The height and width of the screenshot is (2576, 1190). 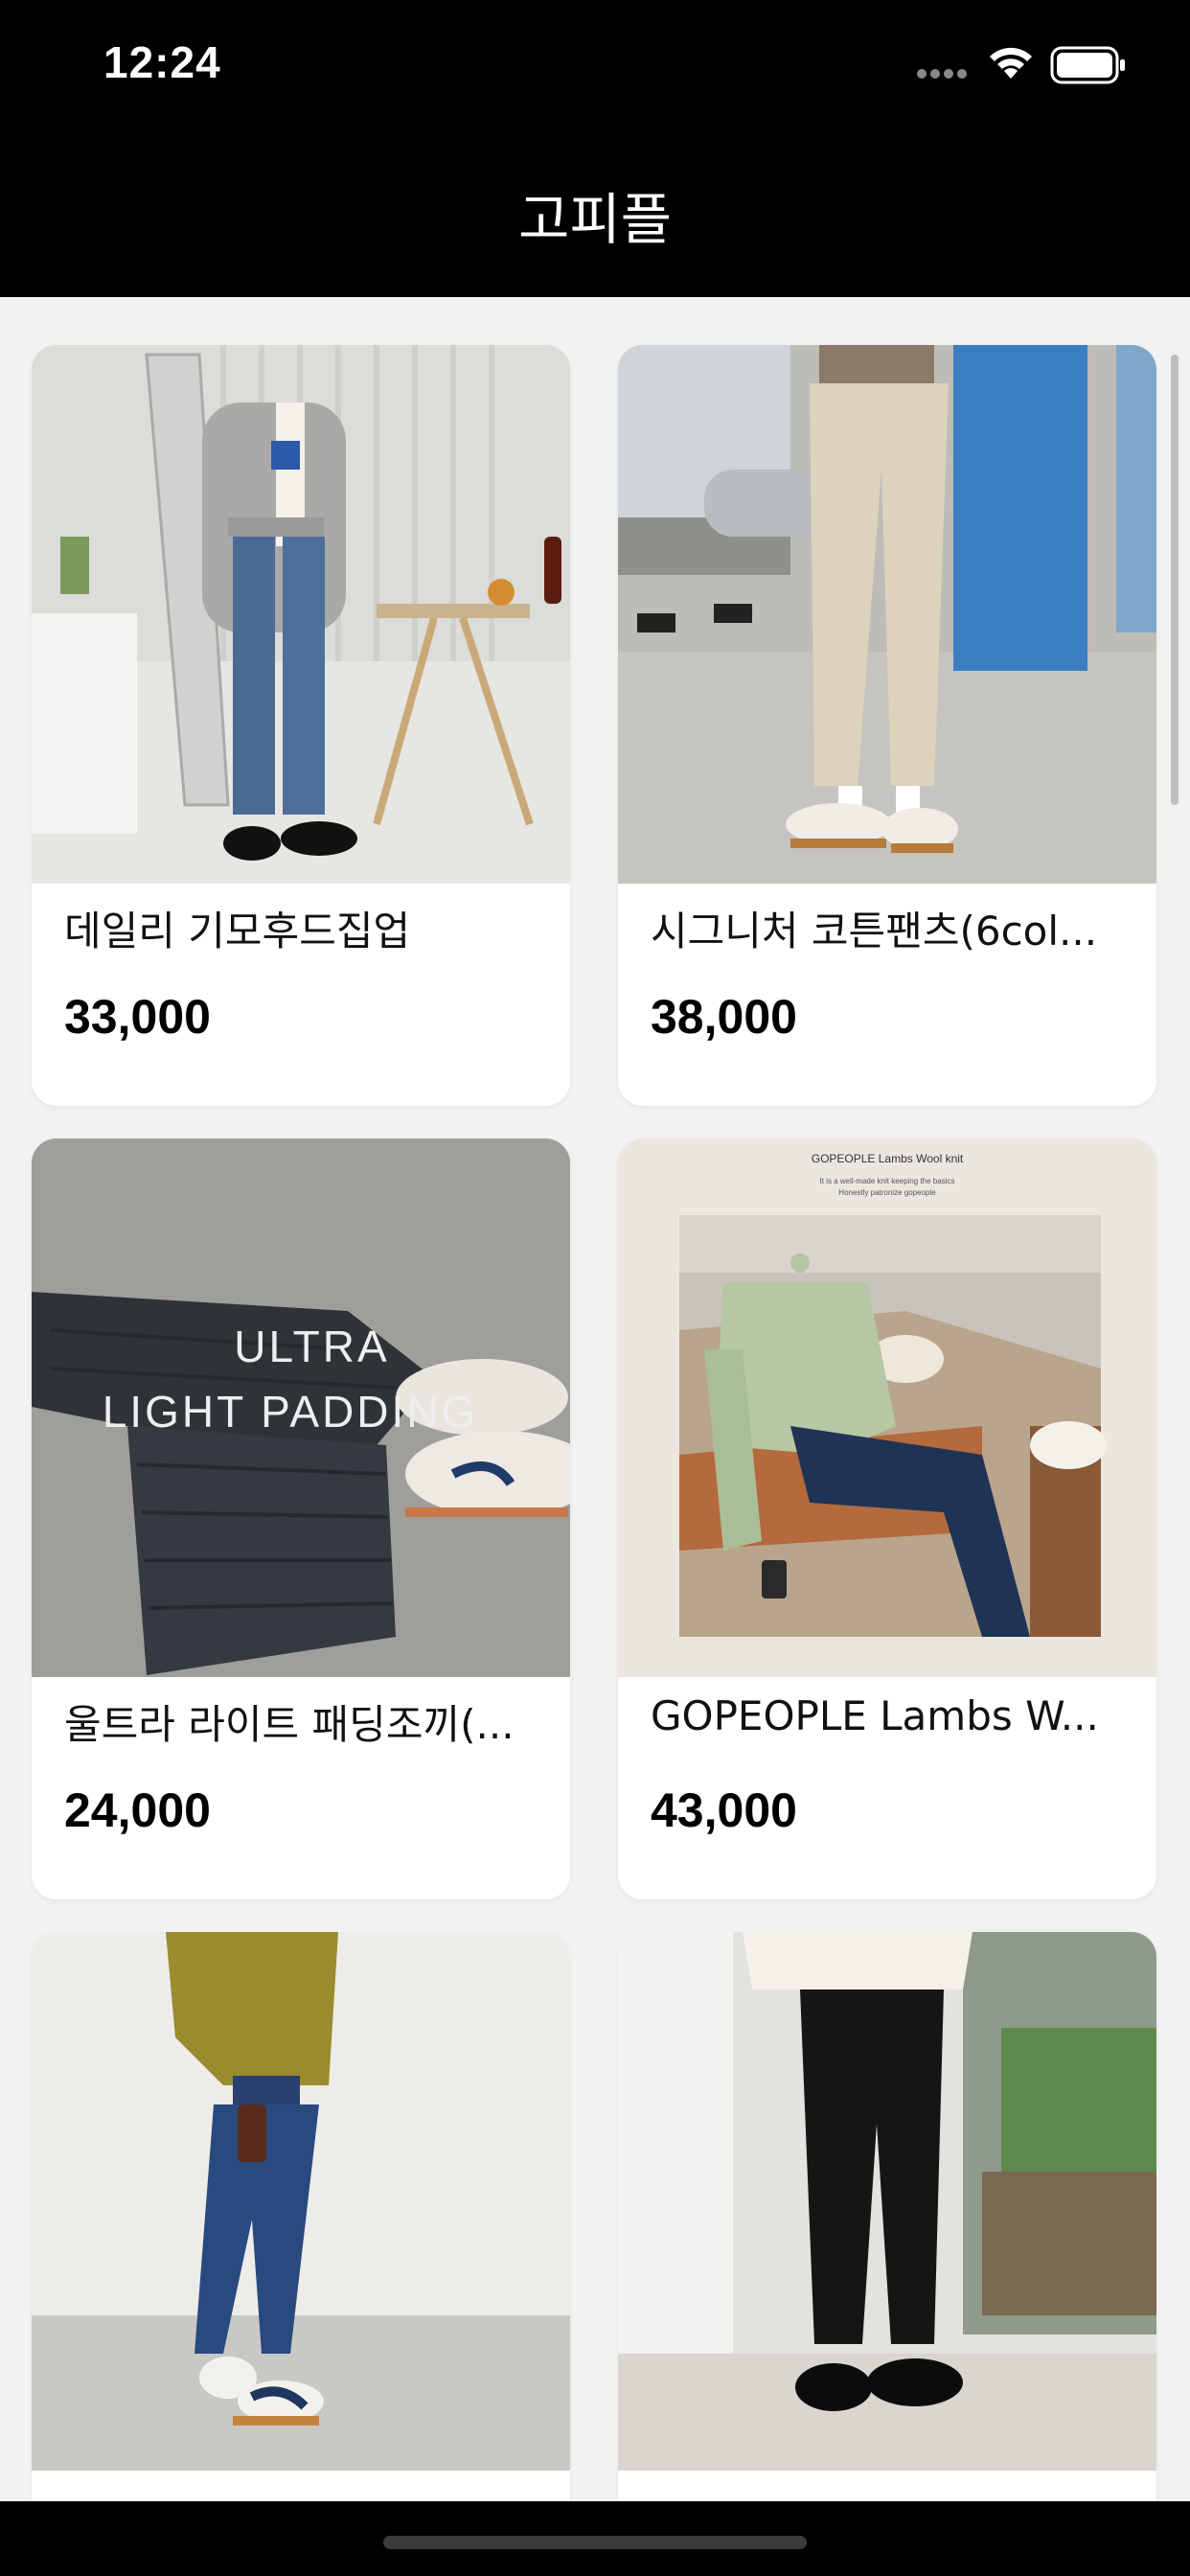 What do you see at coordinates (1088, 65) in the screenshot?
I see `battery-icon` at bounding box center [1088, 65].